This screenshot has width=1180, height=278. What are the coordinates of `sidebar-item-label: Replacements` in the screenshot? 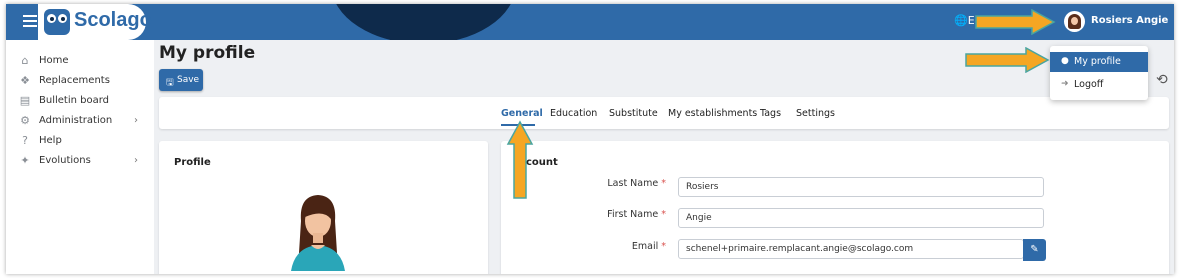 It's located at (74, 80).